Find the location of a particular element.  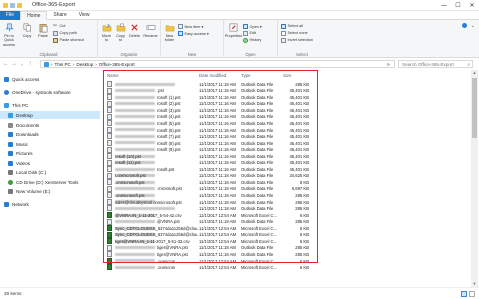

breadcrumb-desktop: Desktop is located at coordinates (84, 64).